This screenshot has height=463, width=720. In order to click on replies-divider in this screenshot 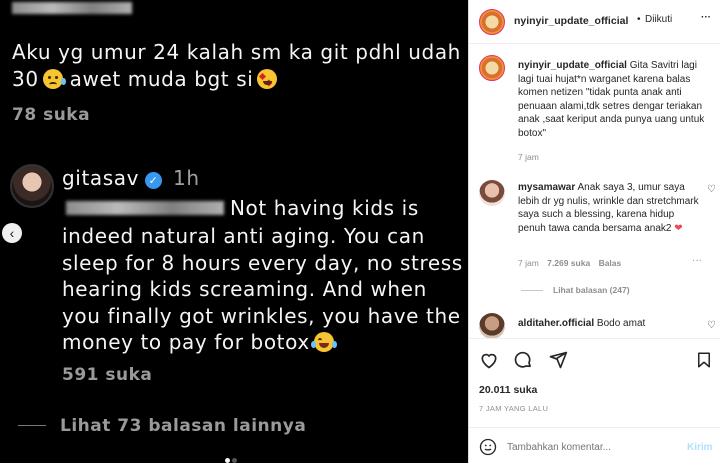, I will do `click(532, 290)`.